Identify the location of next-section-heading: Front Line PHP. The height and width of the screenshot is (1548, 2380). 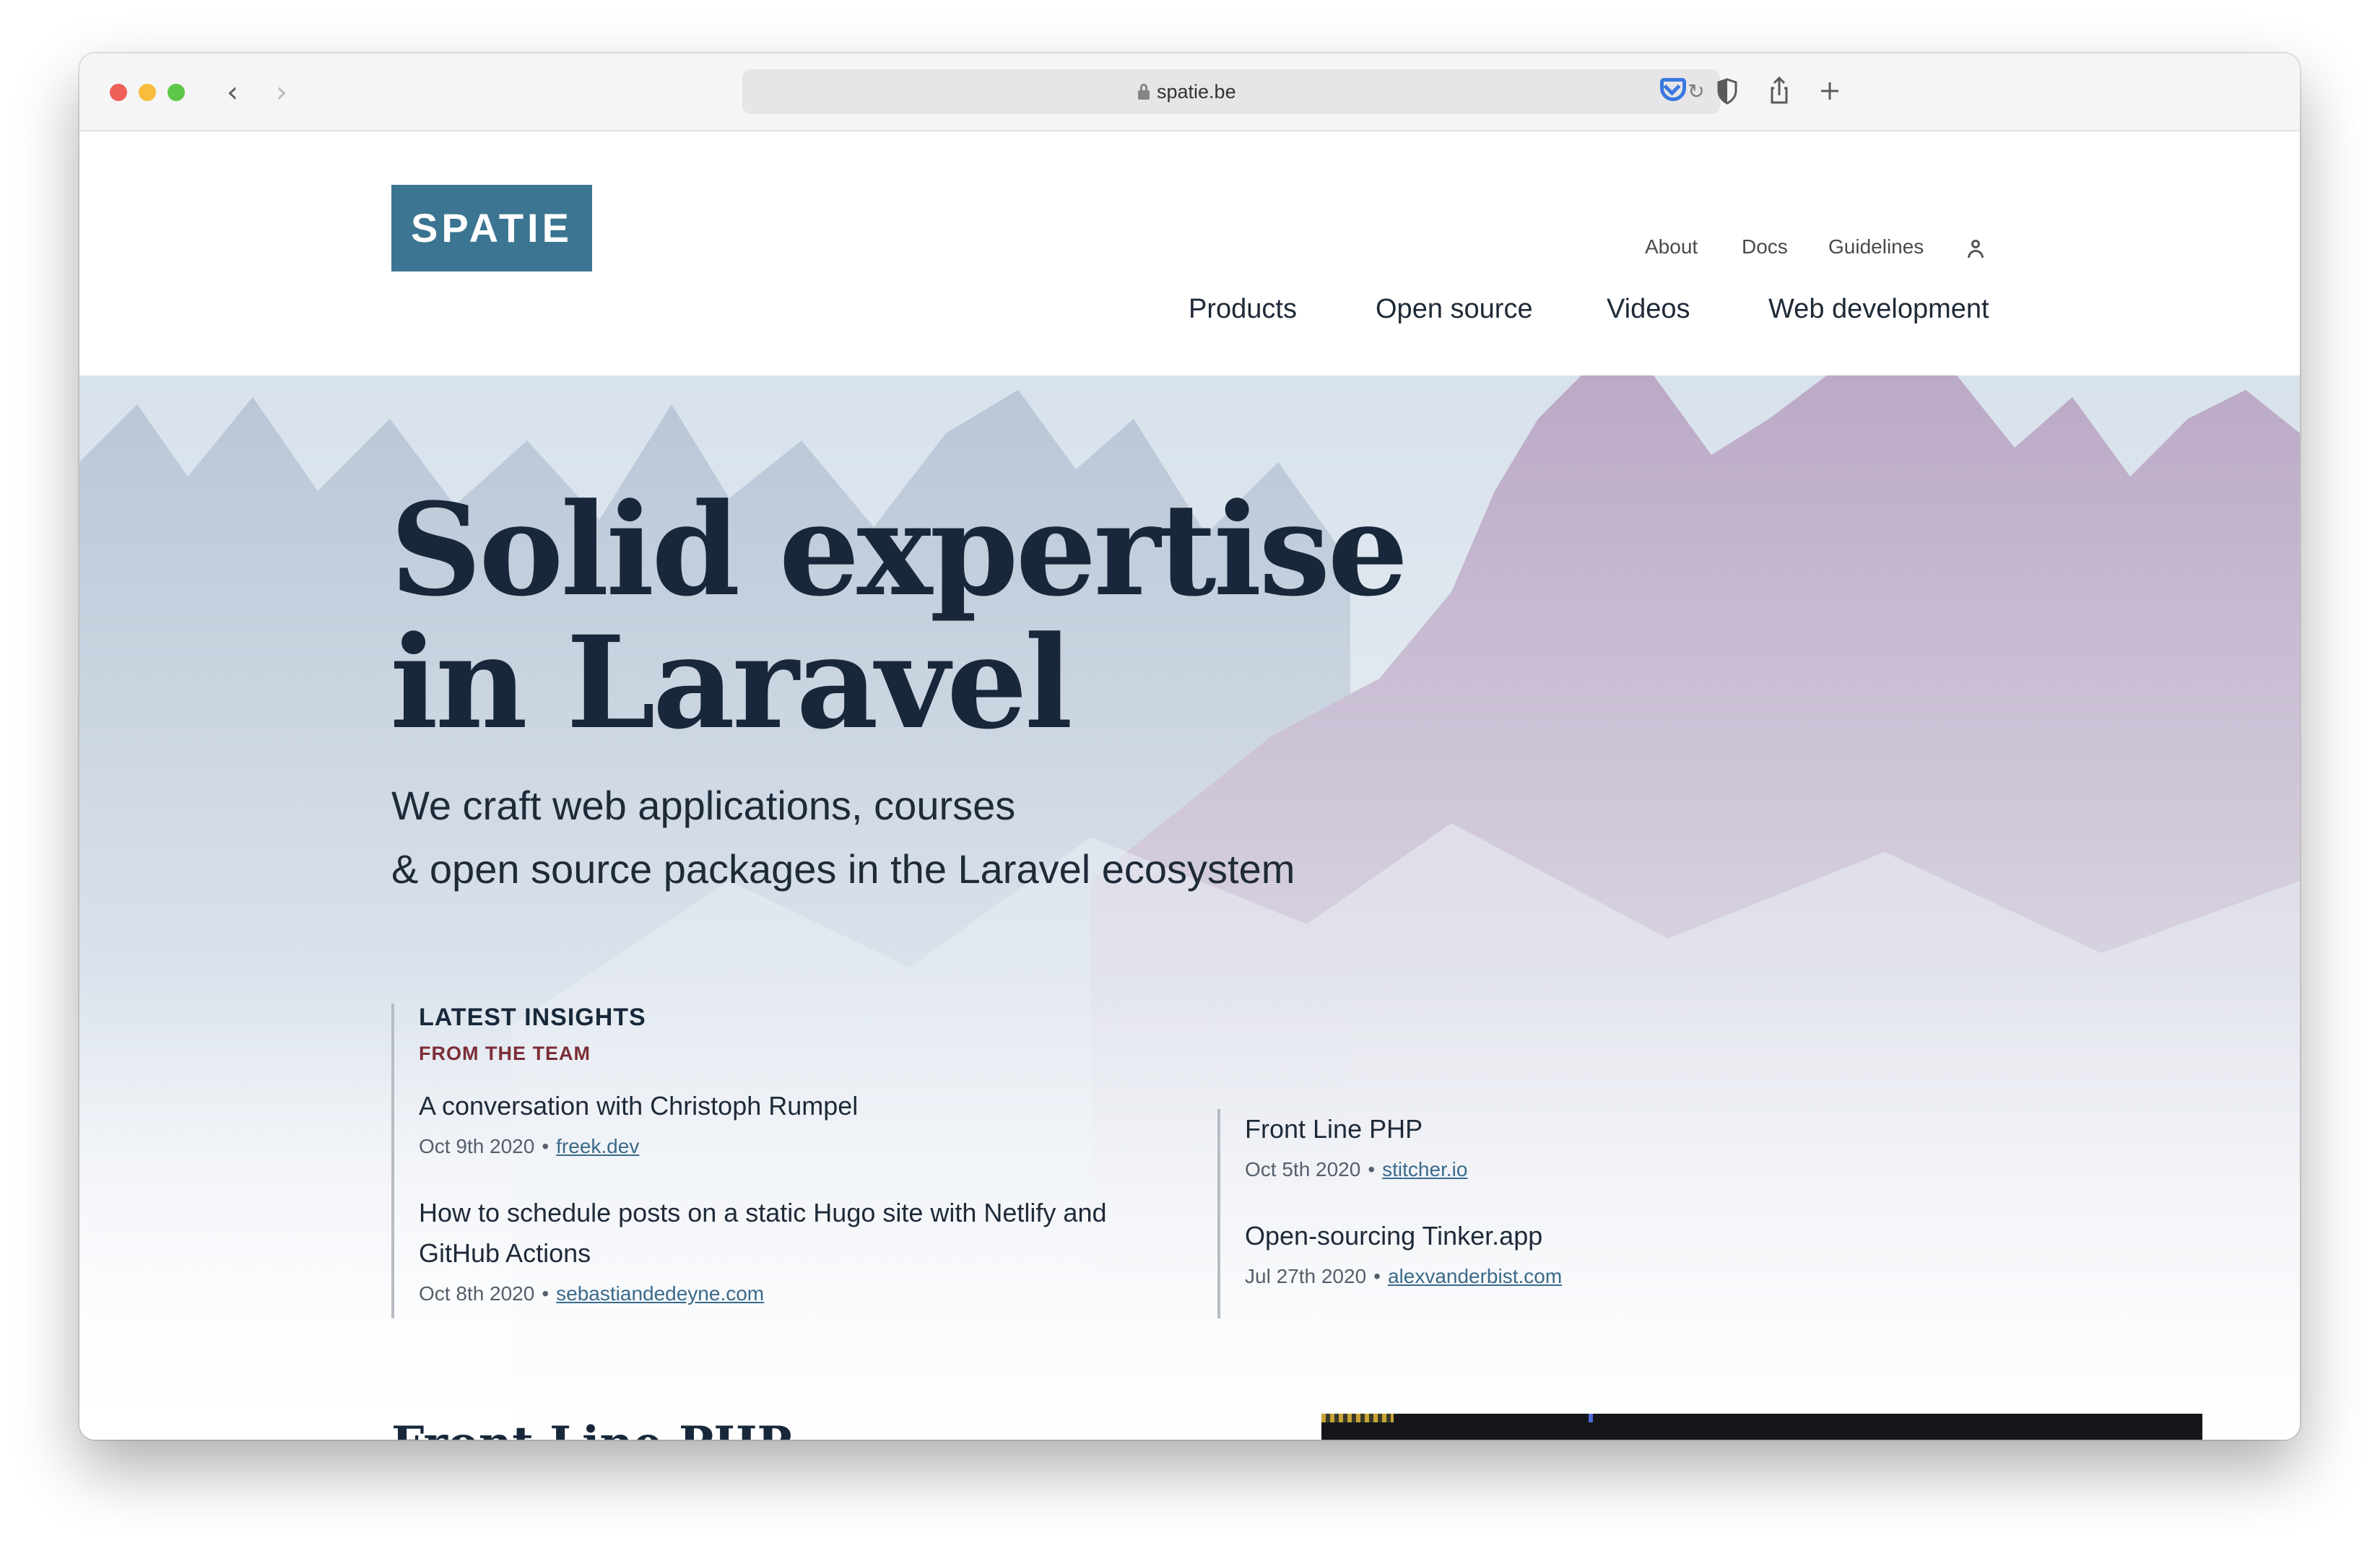
(591, 1427).